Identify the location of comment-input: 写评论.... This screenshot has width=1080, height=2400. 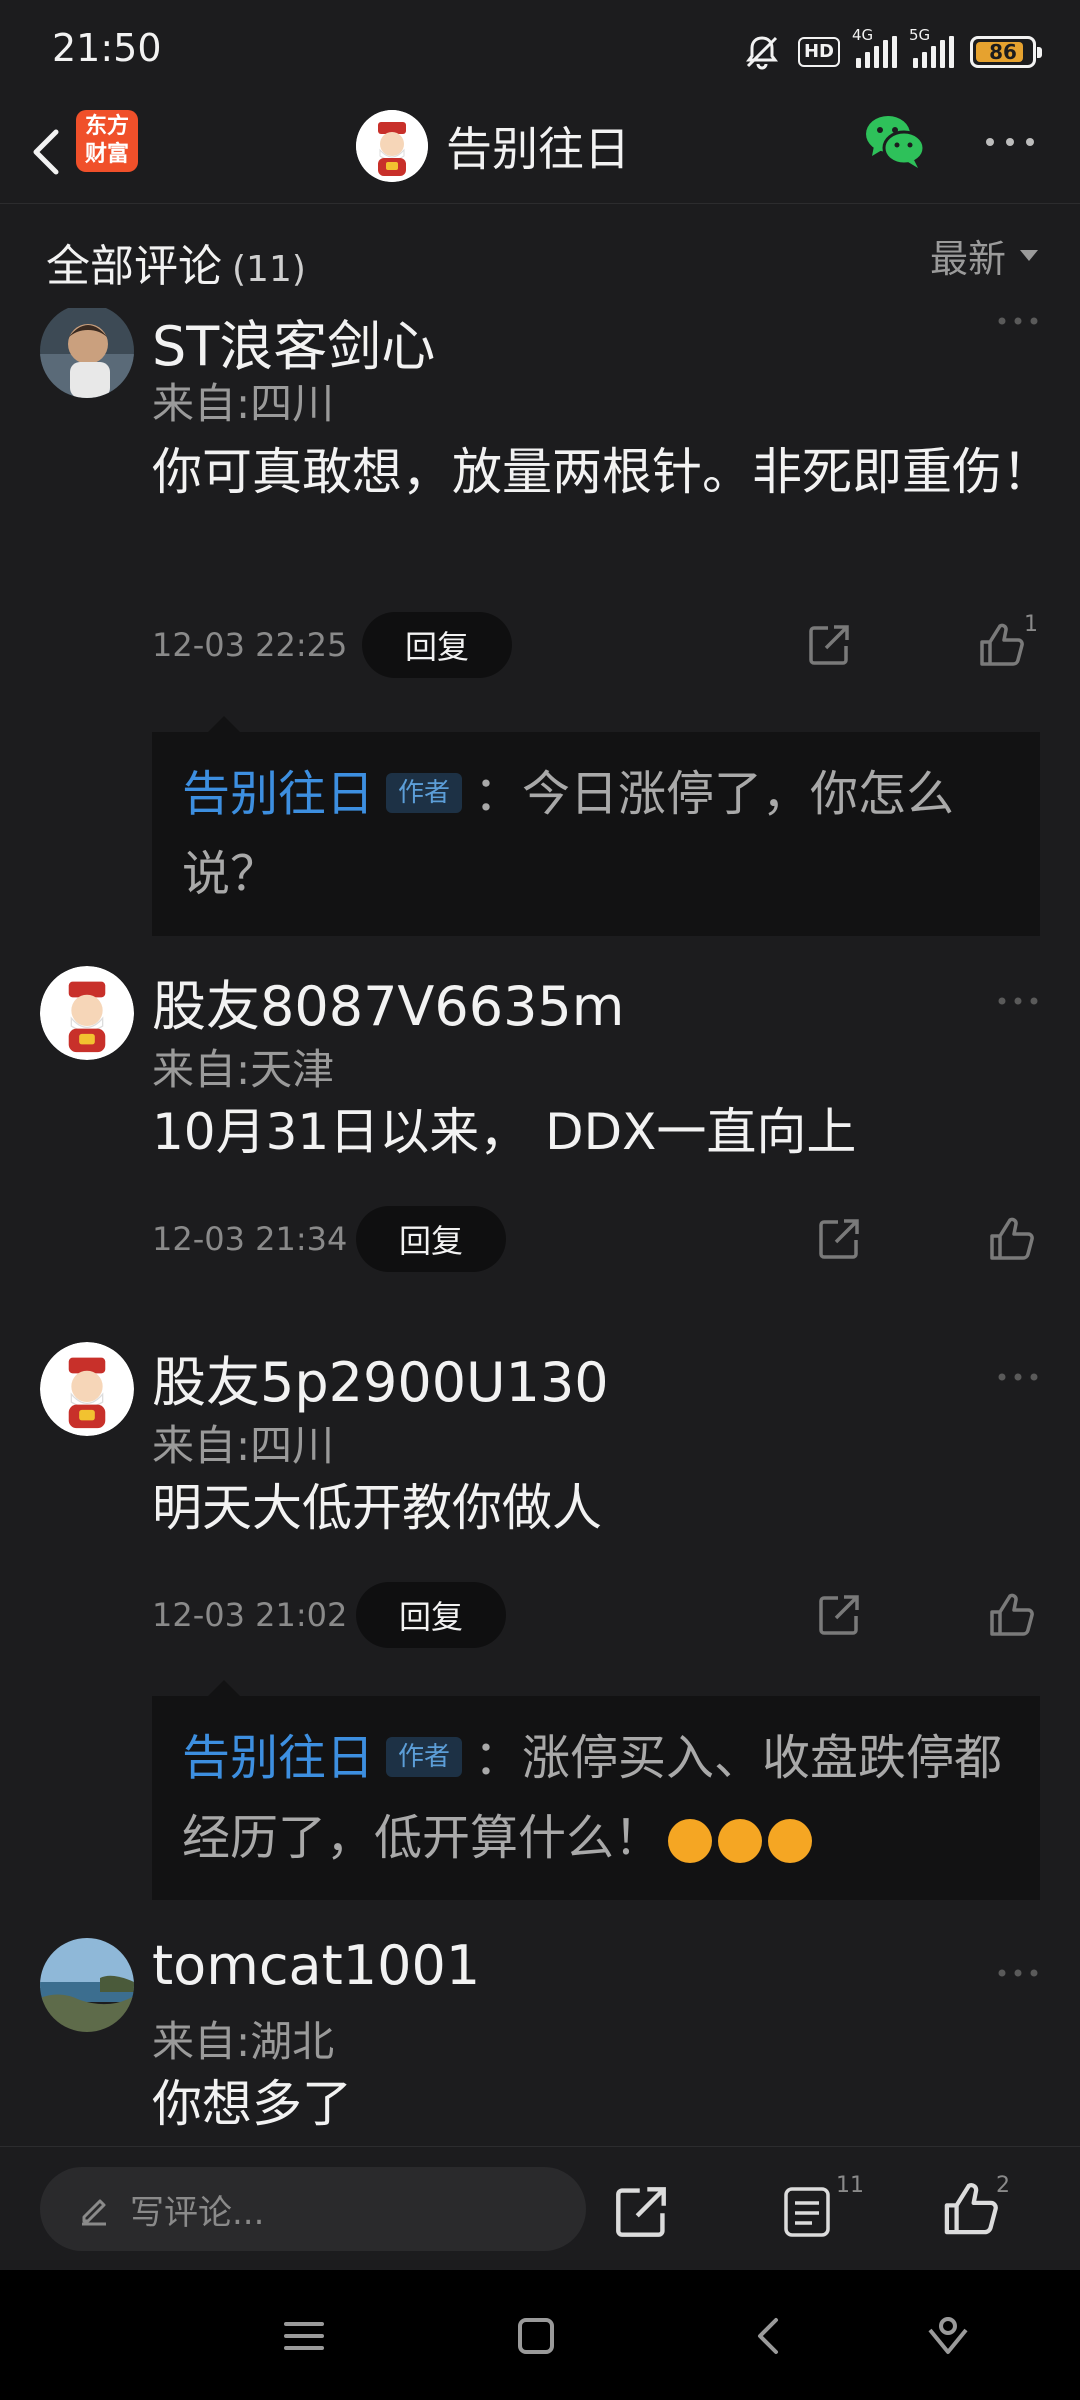
(313, 2209).